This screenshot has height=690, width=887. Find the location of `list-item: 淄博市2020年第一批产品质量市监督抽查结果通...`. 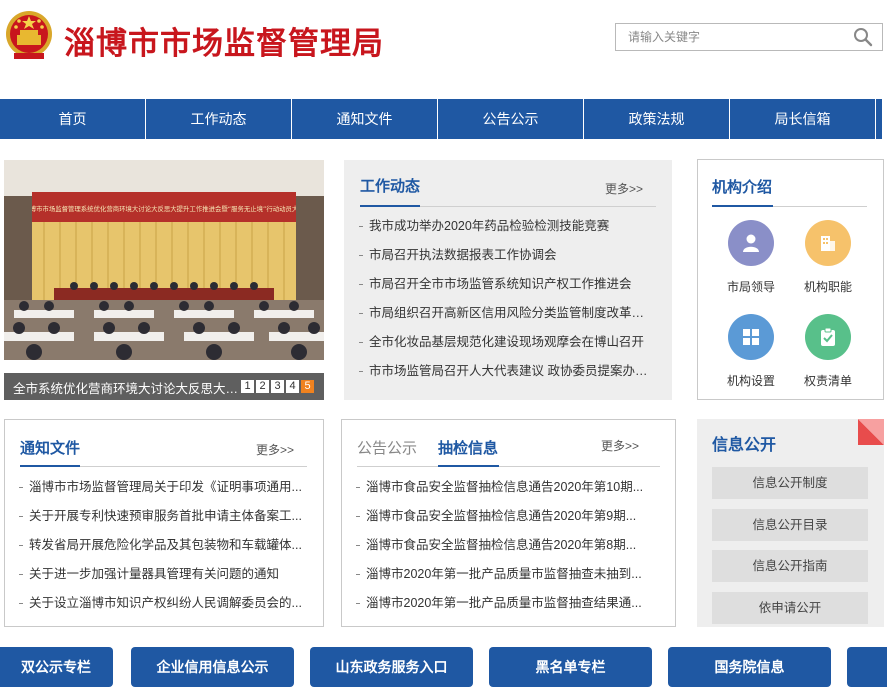

list-item: 淄博市2020年第一批产品质量市监督抽查结果通... is located at coordinates (505, 603).